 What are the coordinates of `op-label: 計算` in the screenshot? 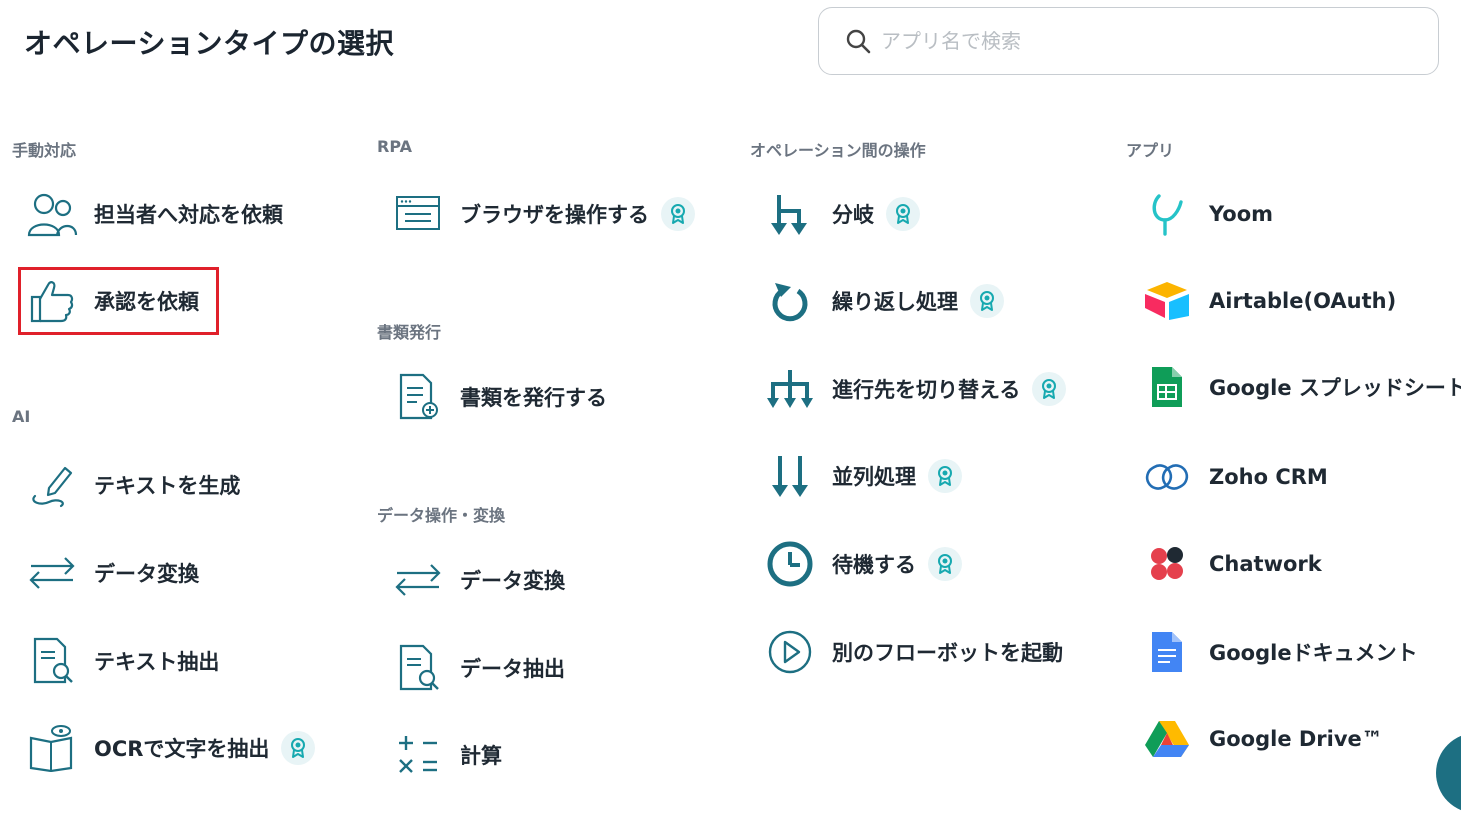 It's located at (481, 756).